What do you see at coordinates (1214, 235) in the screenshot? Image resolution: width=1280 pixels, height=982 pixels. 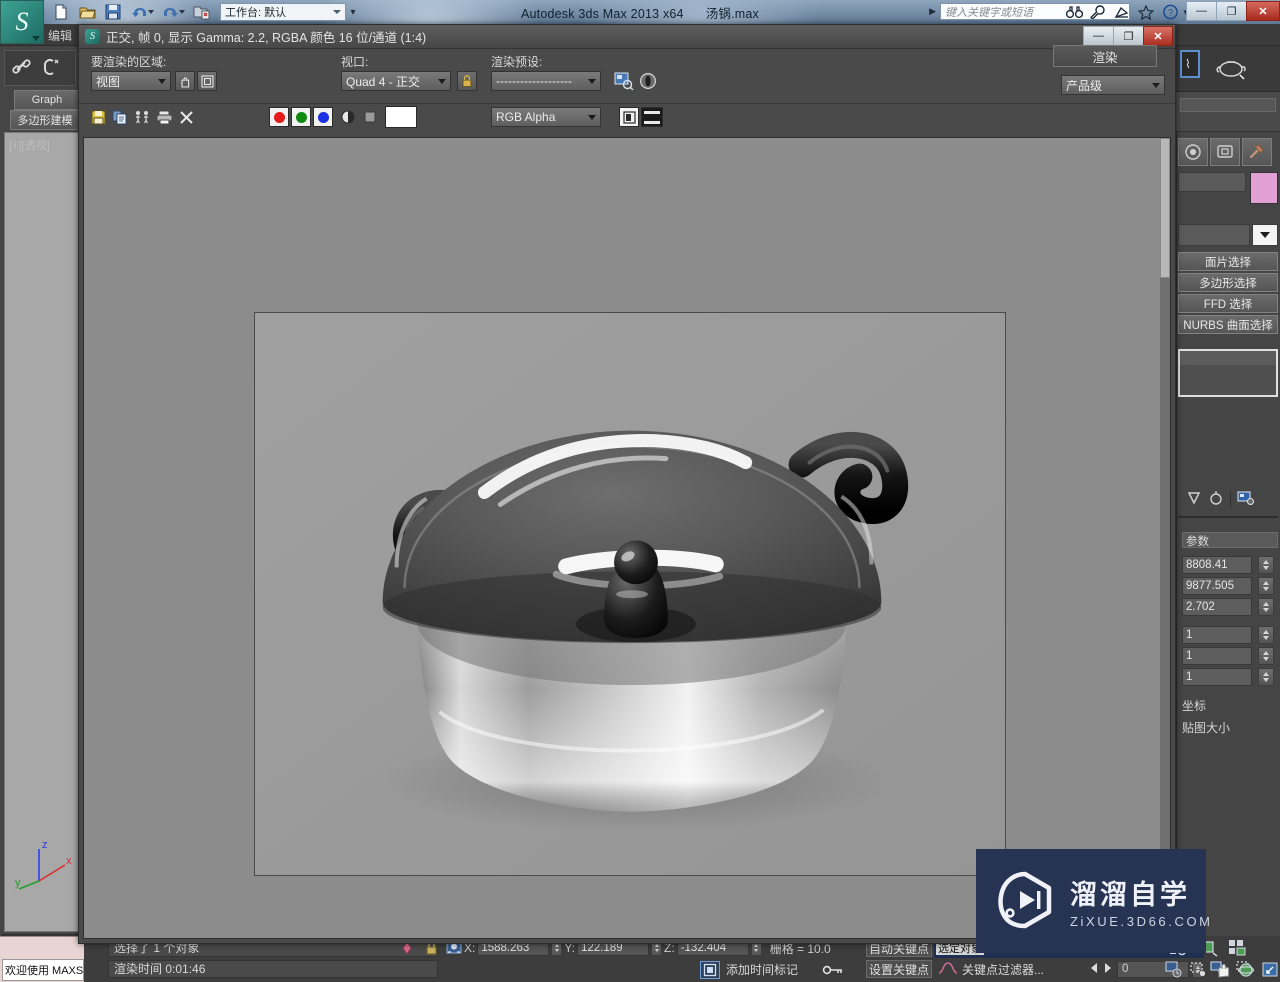 I see `modifier-list-field` at bounding box center [1214, 235].